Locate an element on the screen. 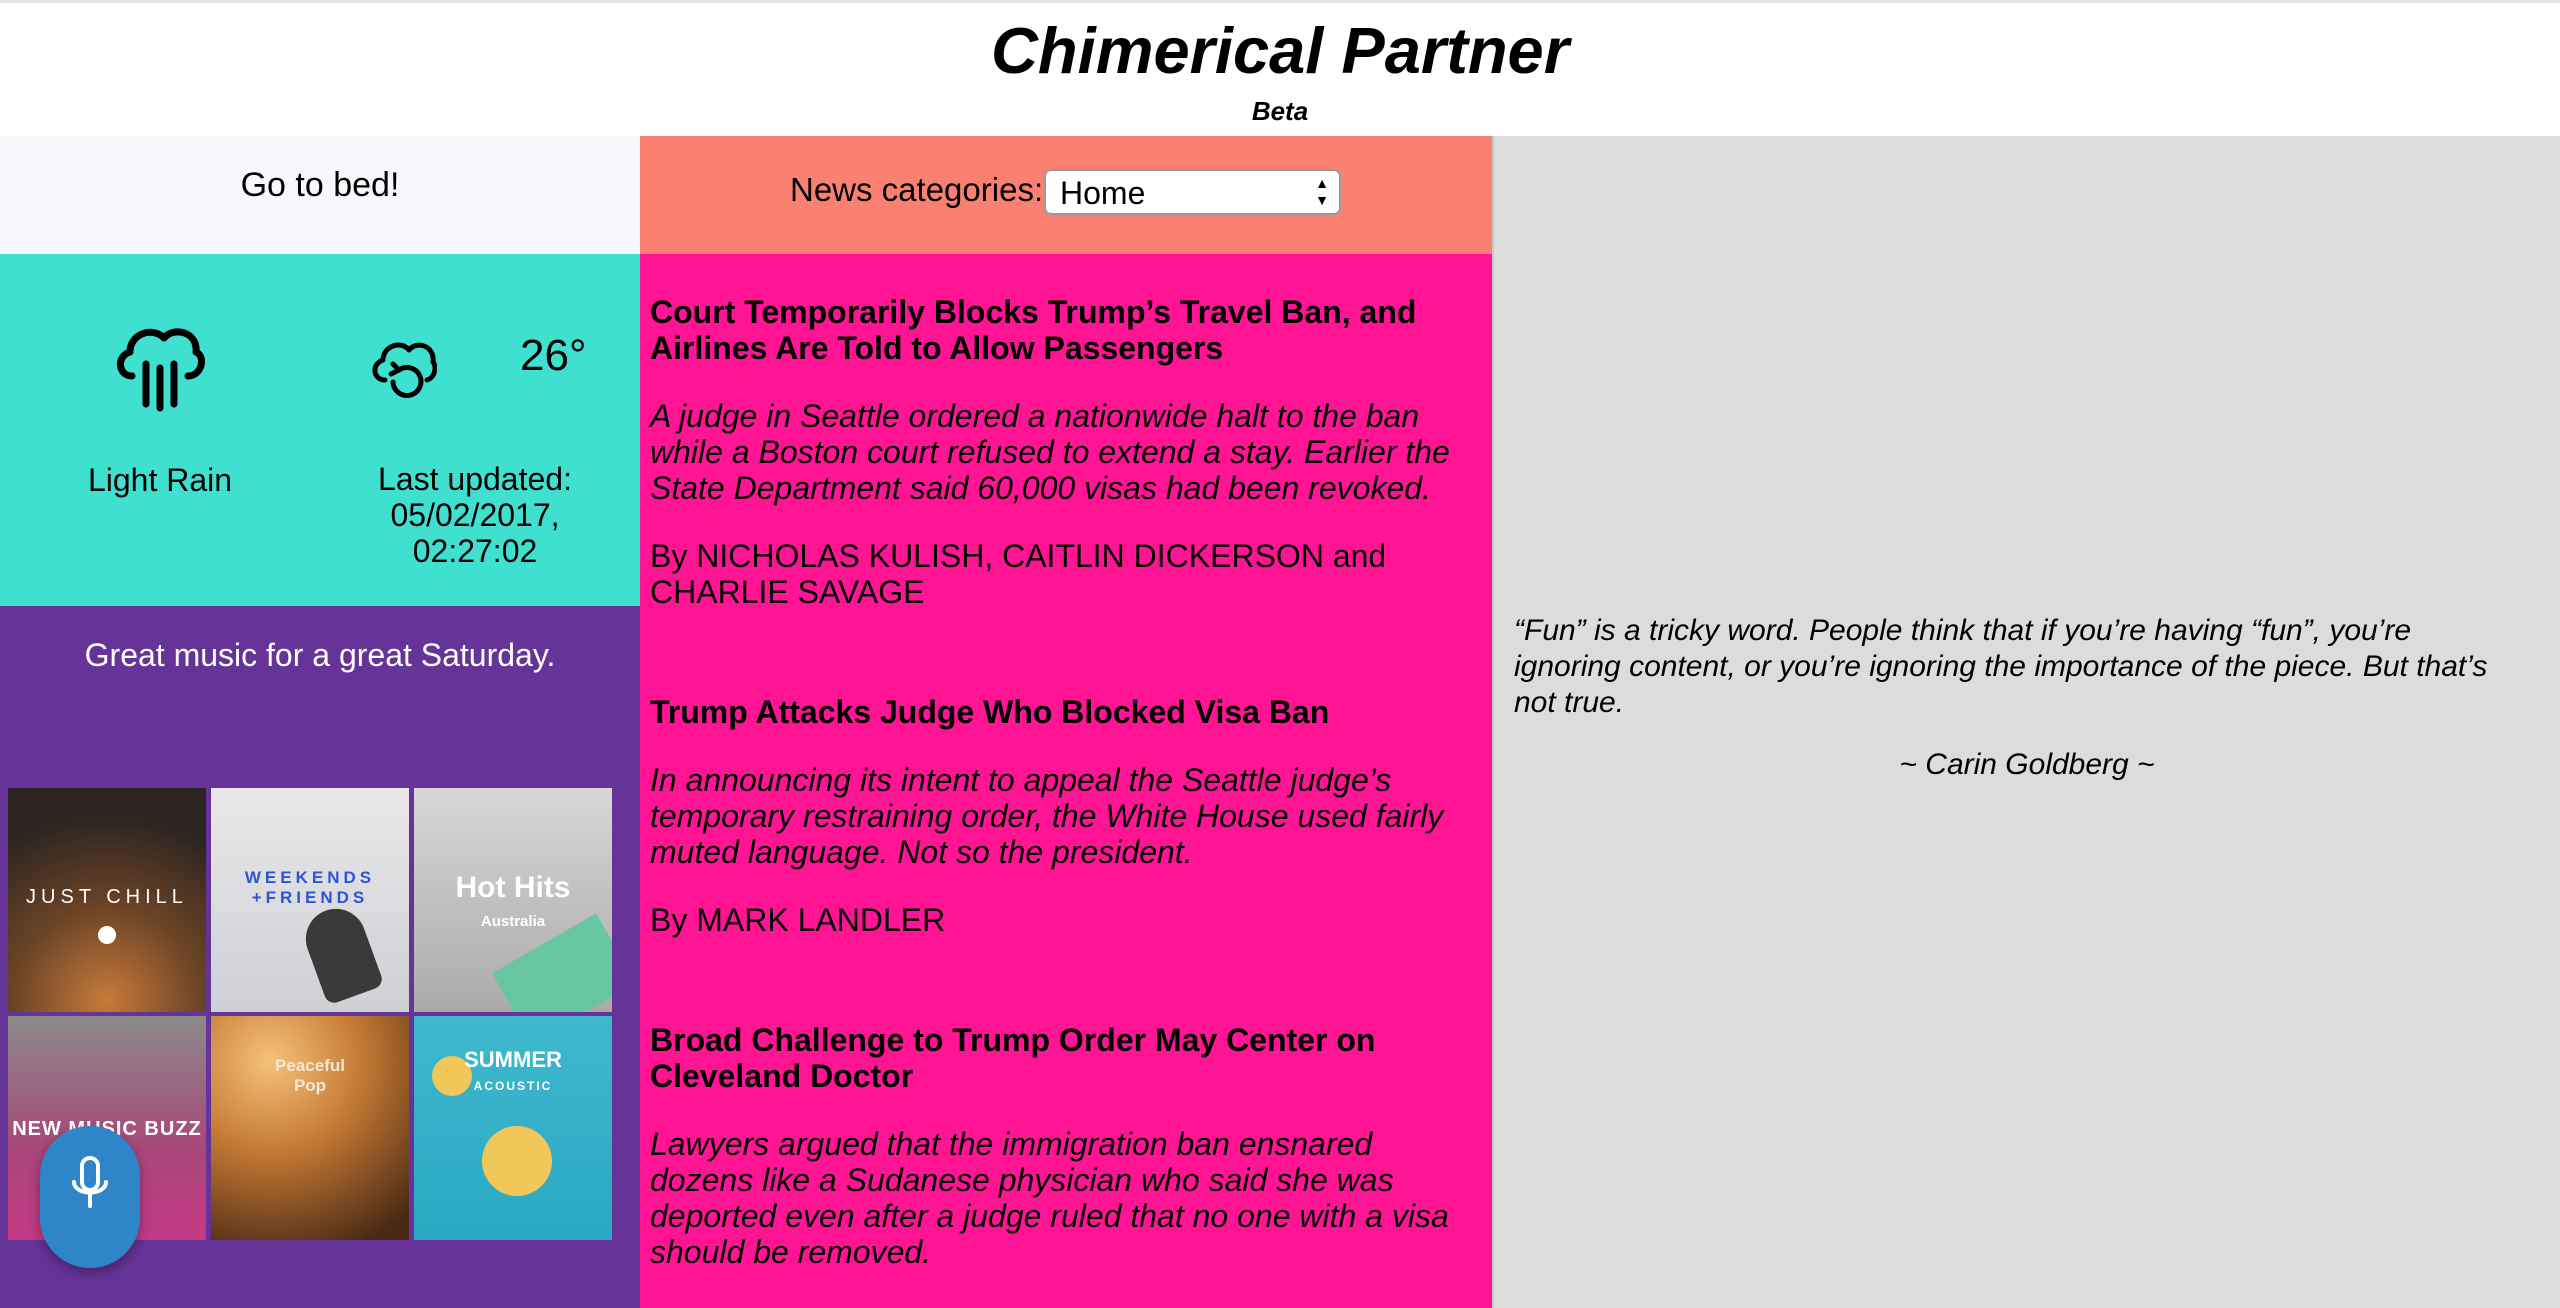  playlist-tile-weekends-friends: WEEKENDS +FRIENDS is located at coordinates (310, 900).